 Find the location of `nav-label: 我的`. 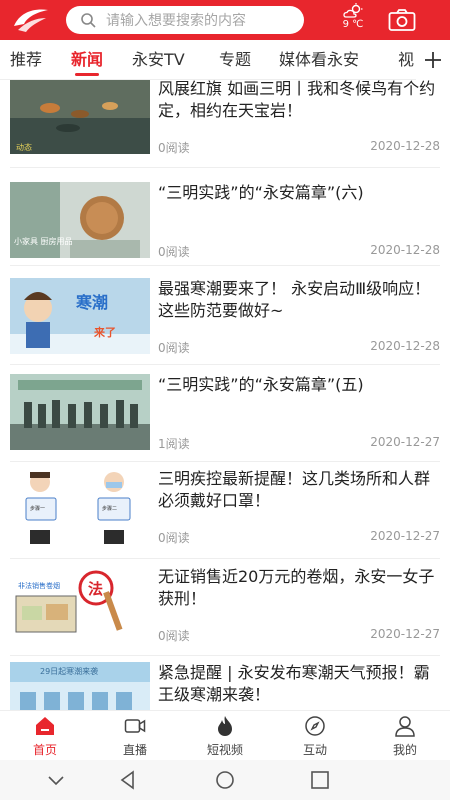

nav-label: 我的 is located at coordinates (404, 750).